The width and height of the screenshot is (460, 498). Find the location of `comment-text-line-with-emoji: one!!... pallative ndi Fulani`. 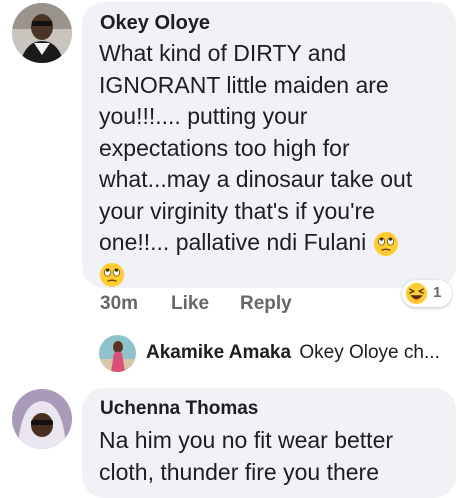

comment-text-line-with-emoji: one!!... pallative ndi Fulani is located at coordinates (275, 243).